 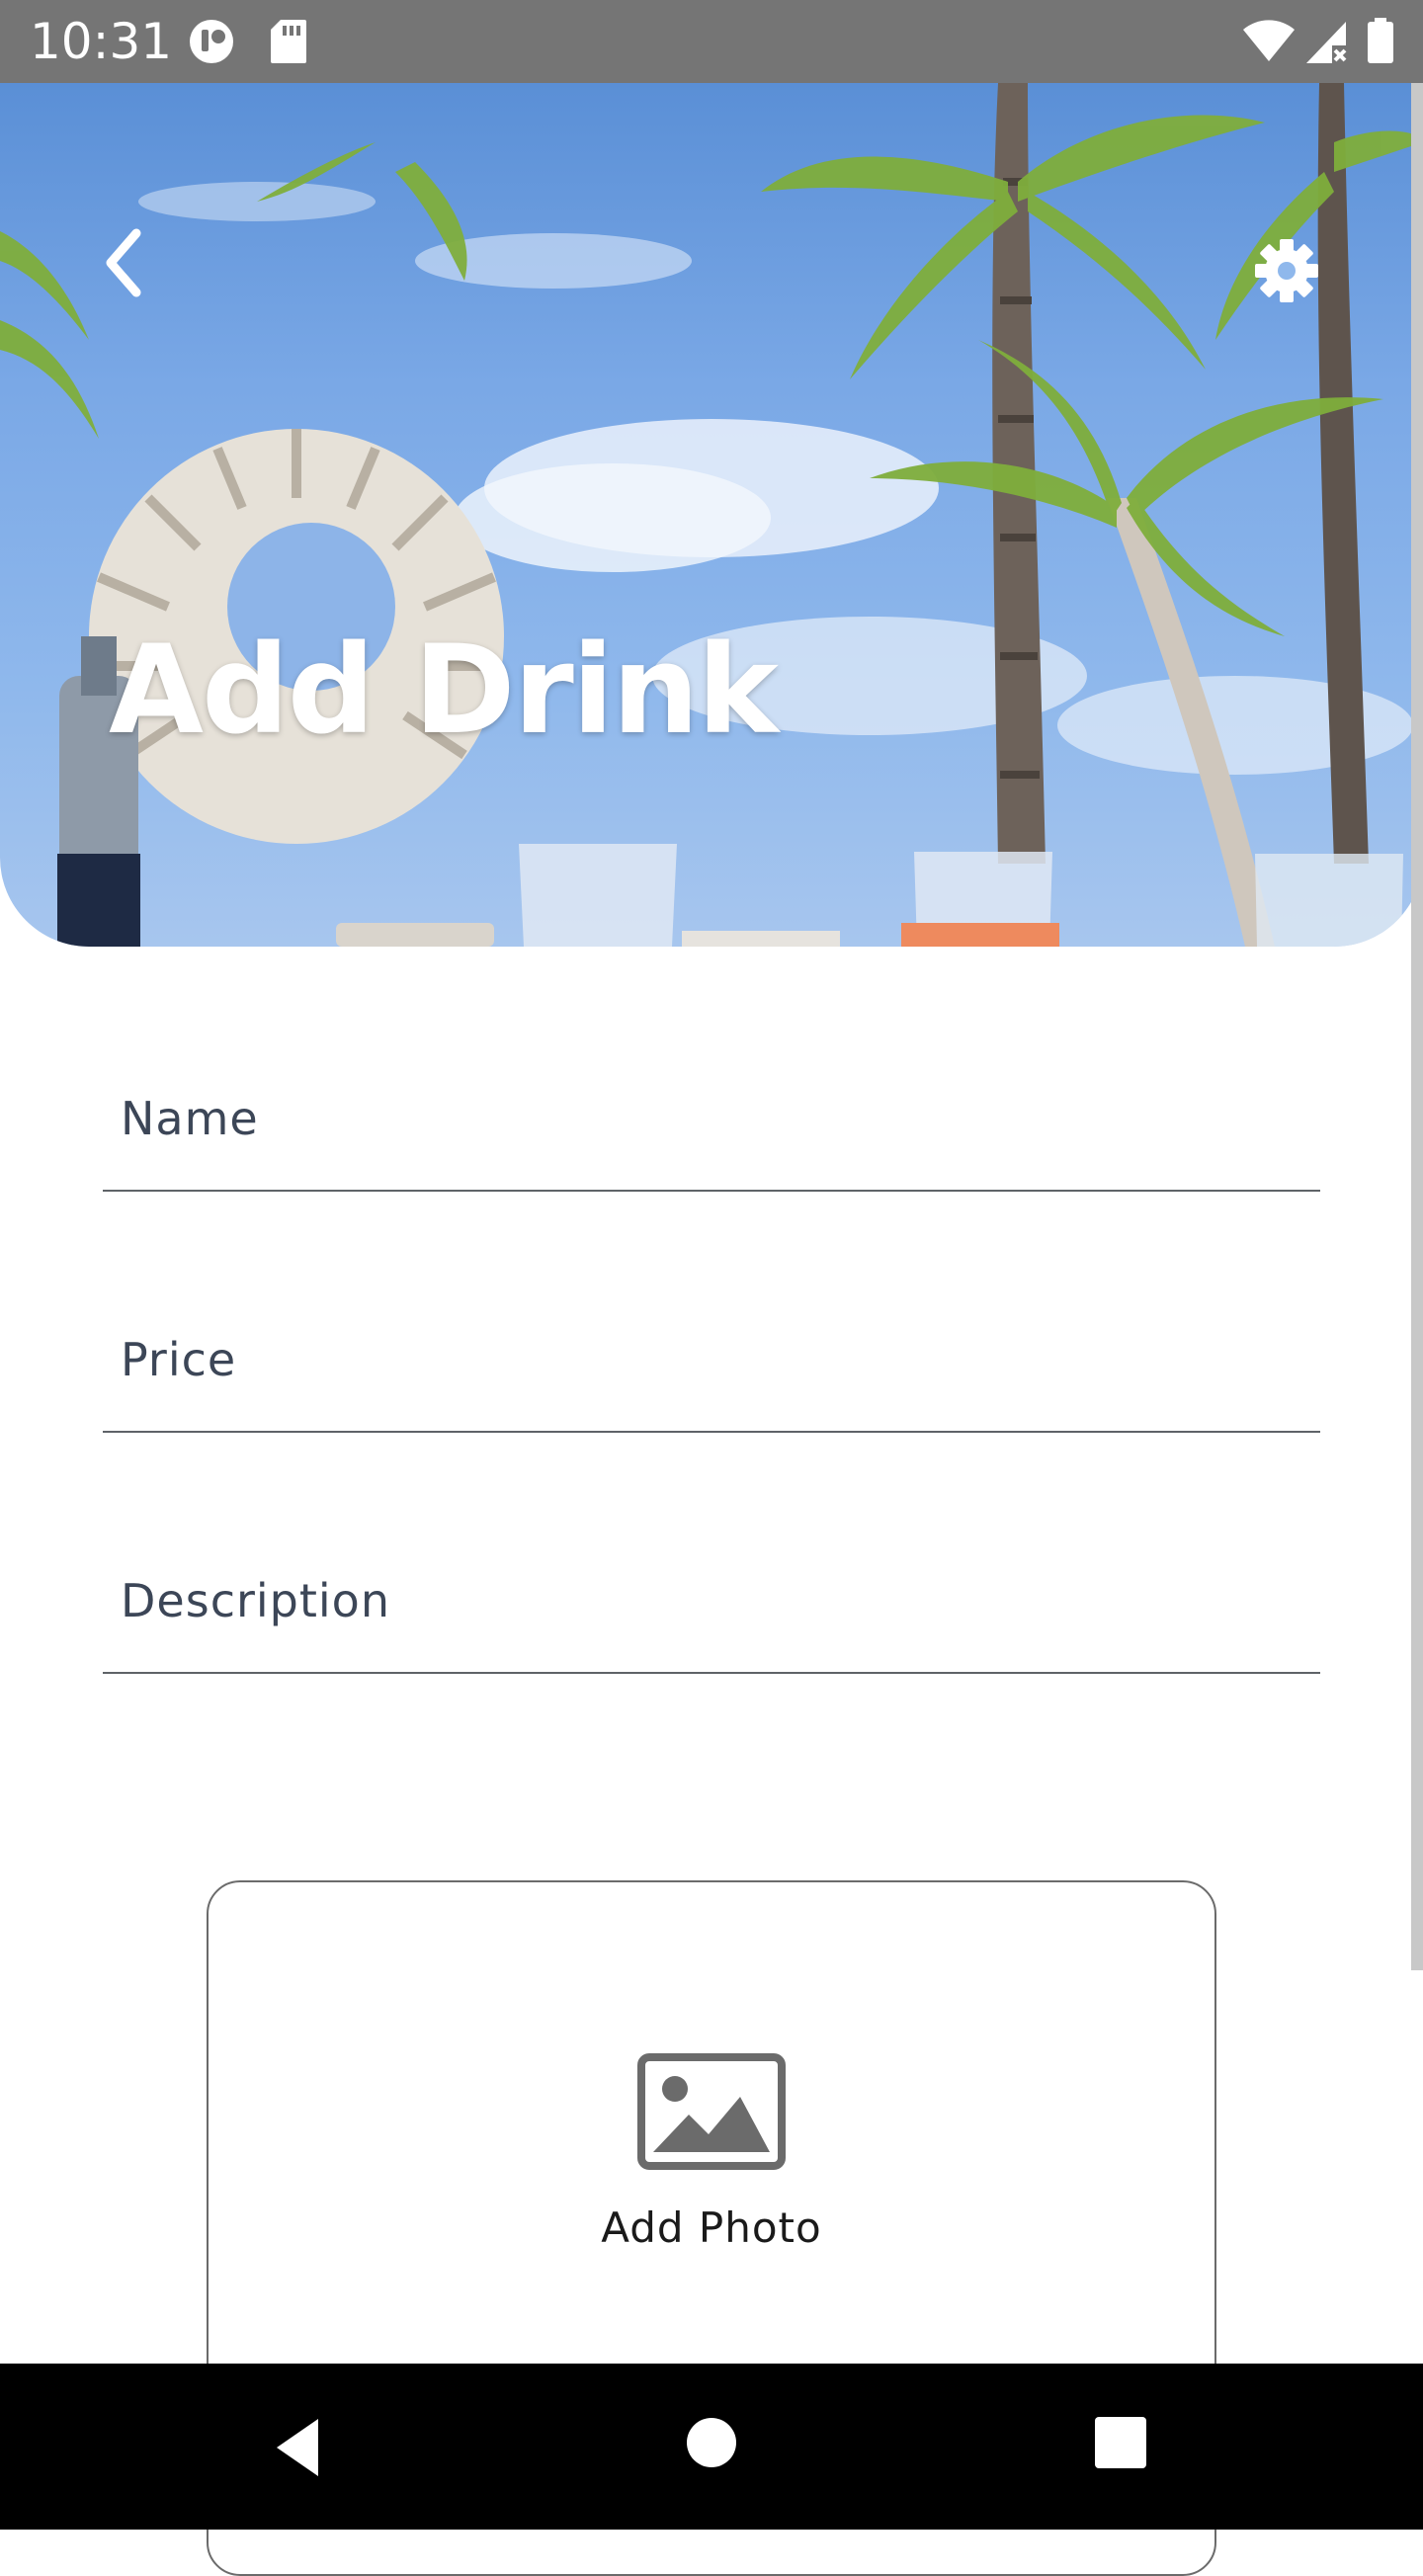 I want to click on sd-card-icon, so click(x=288, y=41).